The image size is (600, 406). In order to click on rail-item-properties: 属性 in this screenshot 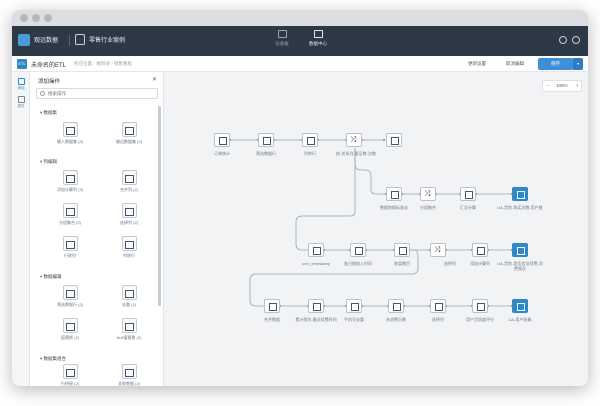, I will do `click(21, 102)`.